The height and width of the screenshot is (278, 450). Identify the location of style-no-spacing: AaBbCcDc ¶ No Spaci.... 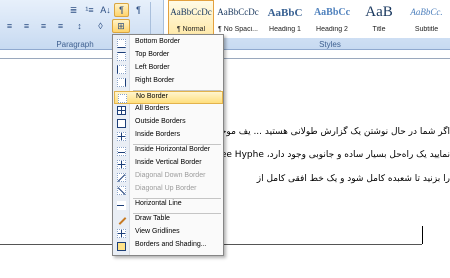
(238, 18).